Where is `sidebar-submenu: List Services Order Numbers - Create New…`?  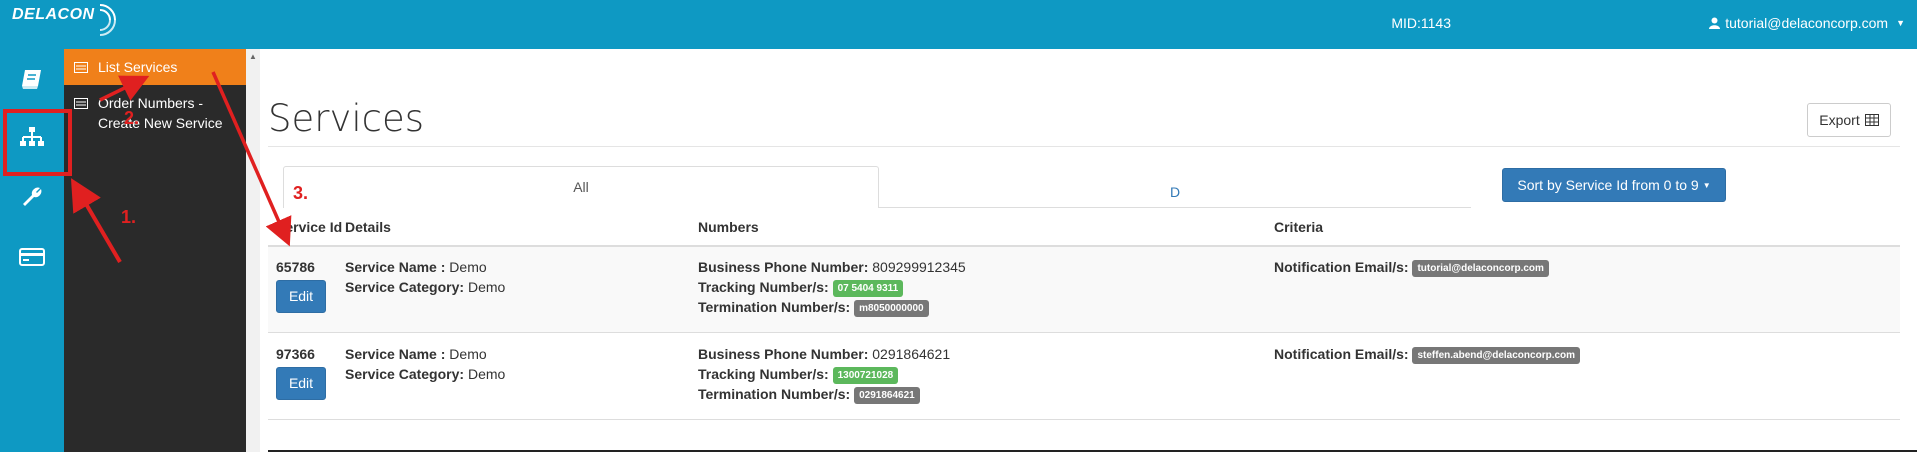 sidebar-submenu: List Services Order Numbers - Create New… is located at coordinates (155, 250).